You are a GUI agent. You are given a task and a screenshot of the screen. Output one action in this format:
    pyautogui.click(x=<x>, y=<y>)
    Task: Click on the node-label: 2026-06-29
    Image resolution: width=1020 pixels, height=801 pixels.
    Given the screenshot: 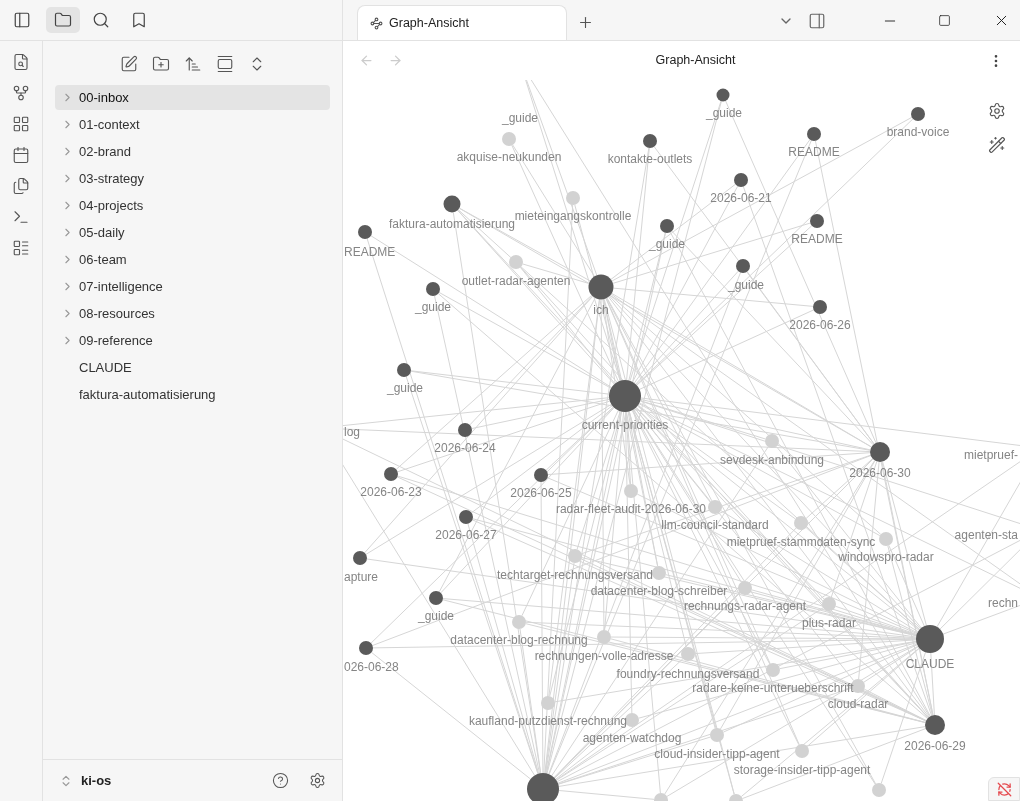 What is the action you would take?
    pyautogui.click(x=935, y=746)
    